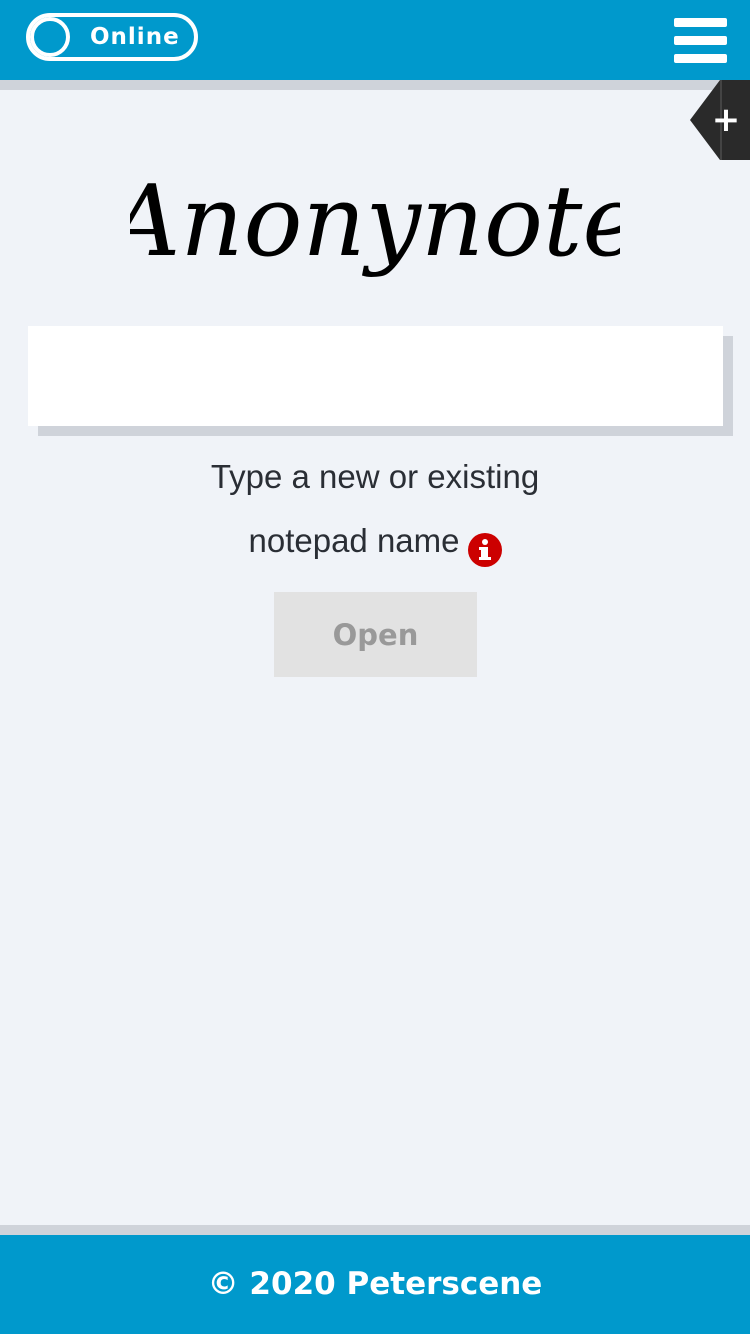 The height and width of the screenshot is (1334, 750). Describe the element at coordinates (375, 376) in the screenshot. I see `notepad-name-input` at that location.